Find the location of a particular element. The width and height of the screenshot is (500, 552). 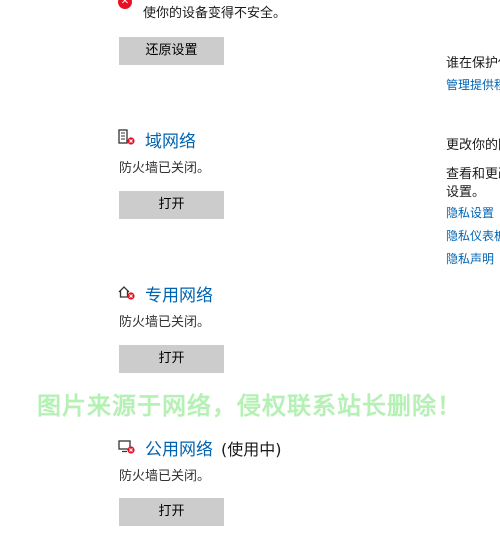

privacy-dashboard-link: 隐私仪表板 is located at coordinates (473, 235).